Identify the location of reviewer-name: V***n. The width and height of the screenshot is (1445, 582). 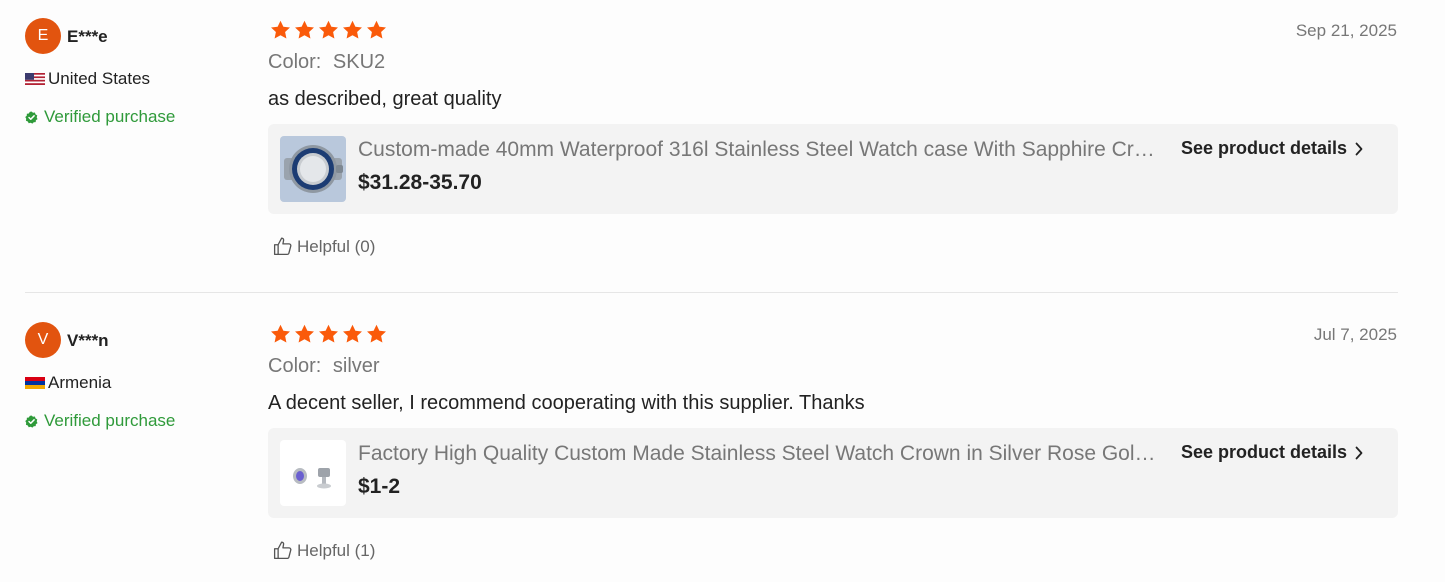
(88, 340).